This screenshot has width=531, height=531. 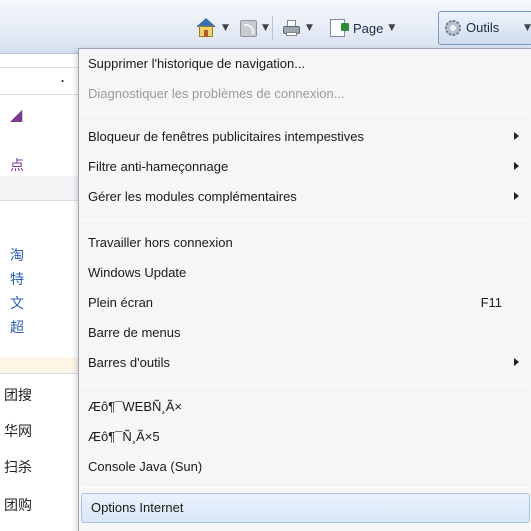 What do you see at coordinates (158, 166) in the screenshot?
I see `menu-item-label: Filtre anti-hameçonnage` at bounding box center [158, 166].